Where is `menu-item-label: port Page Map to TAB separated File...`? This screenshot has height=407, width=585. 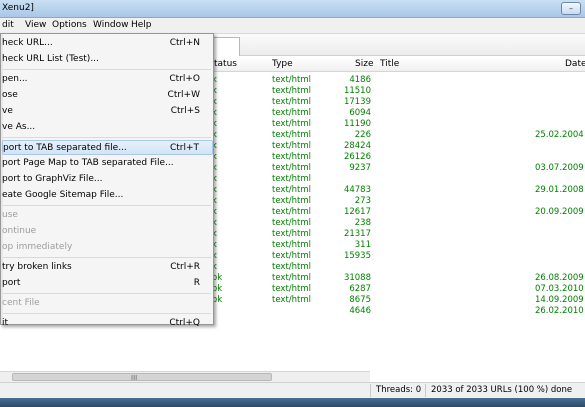
menu-item-label: port Page Map to TAB separated File... is located at coordinates (88, 163).